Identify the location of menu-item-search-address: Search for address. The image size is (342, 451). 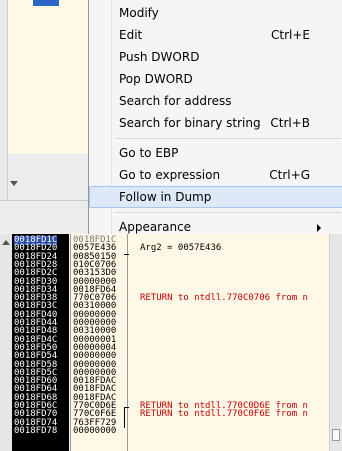
(215, 101).